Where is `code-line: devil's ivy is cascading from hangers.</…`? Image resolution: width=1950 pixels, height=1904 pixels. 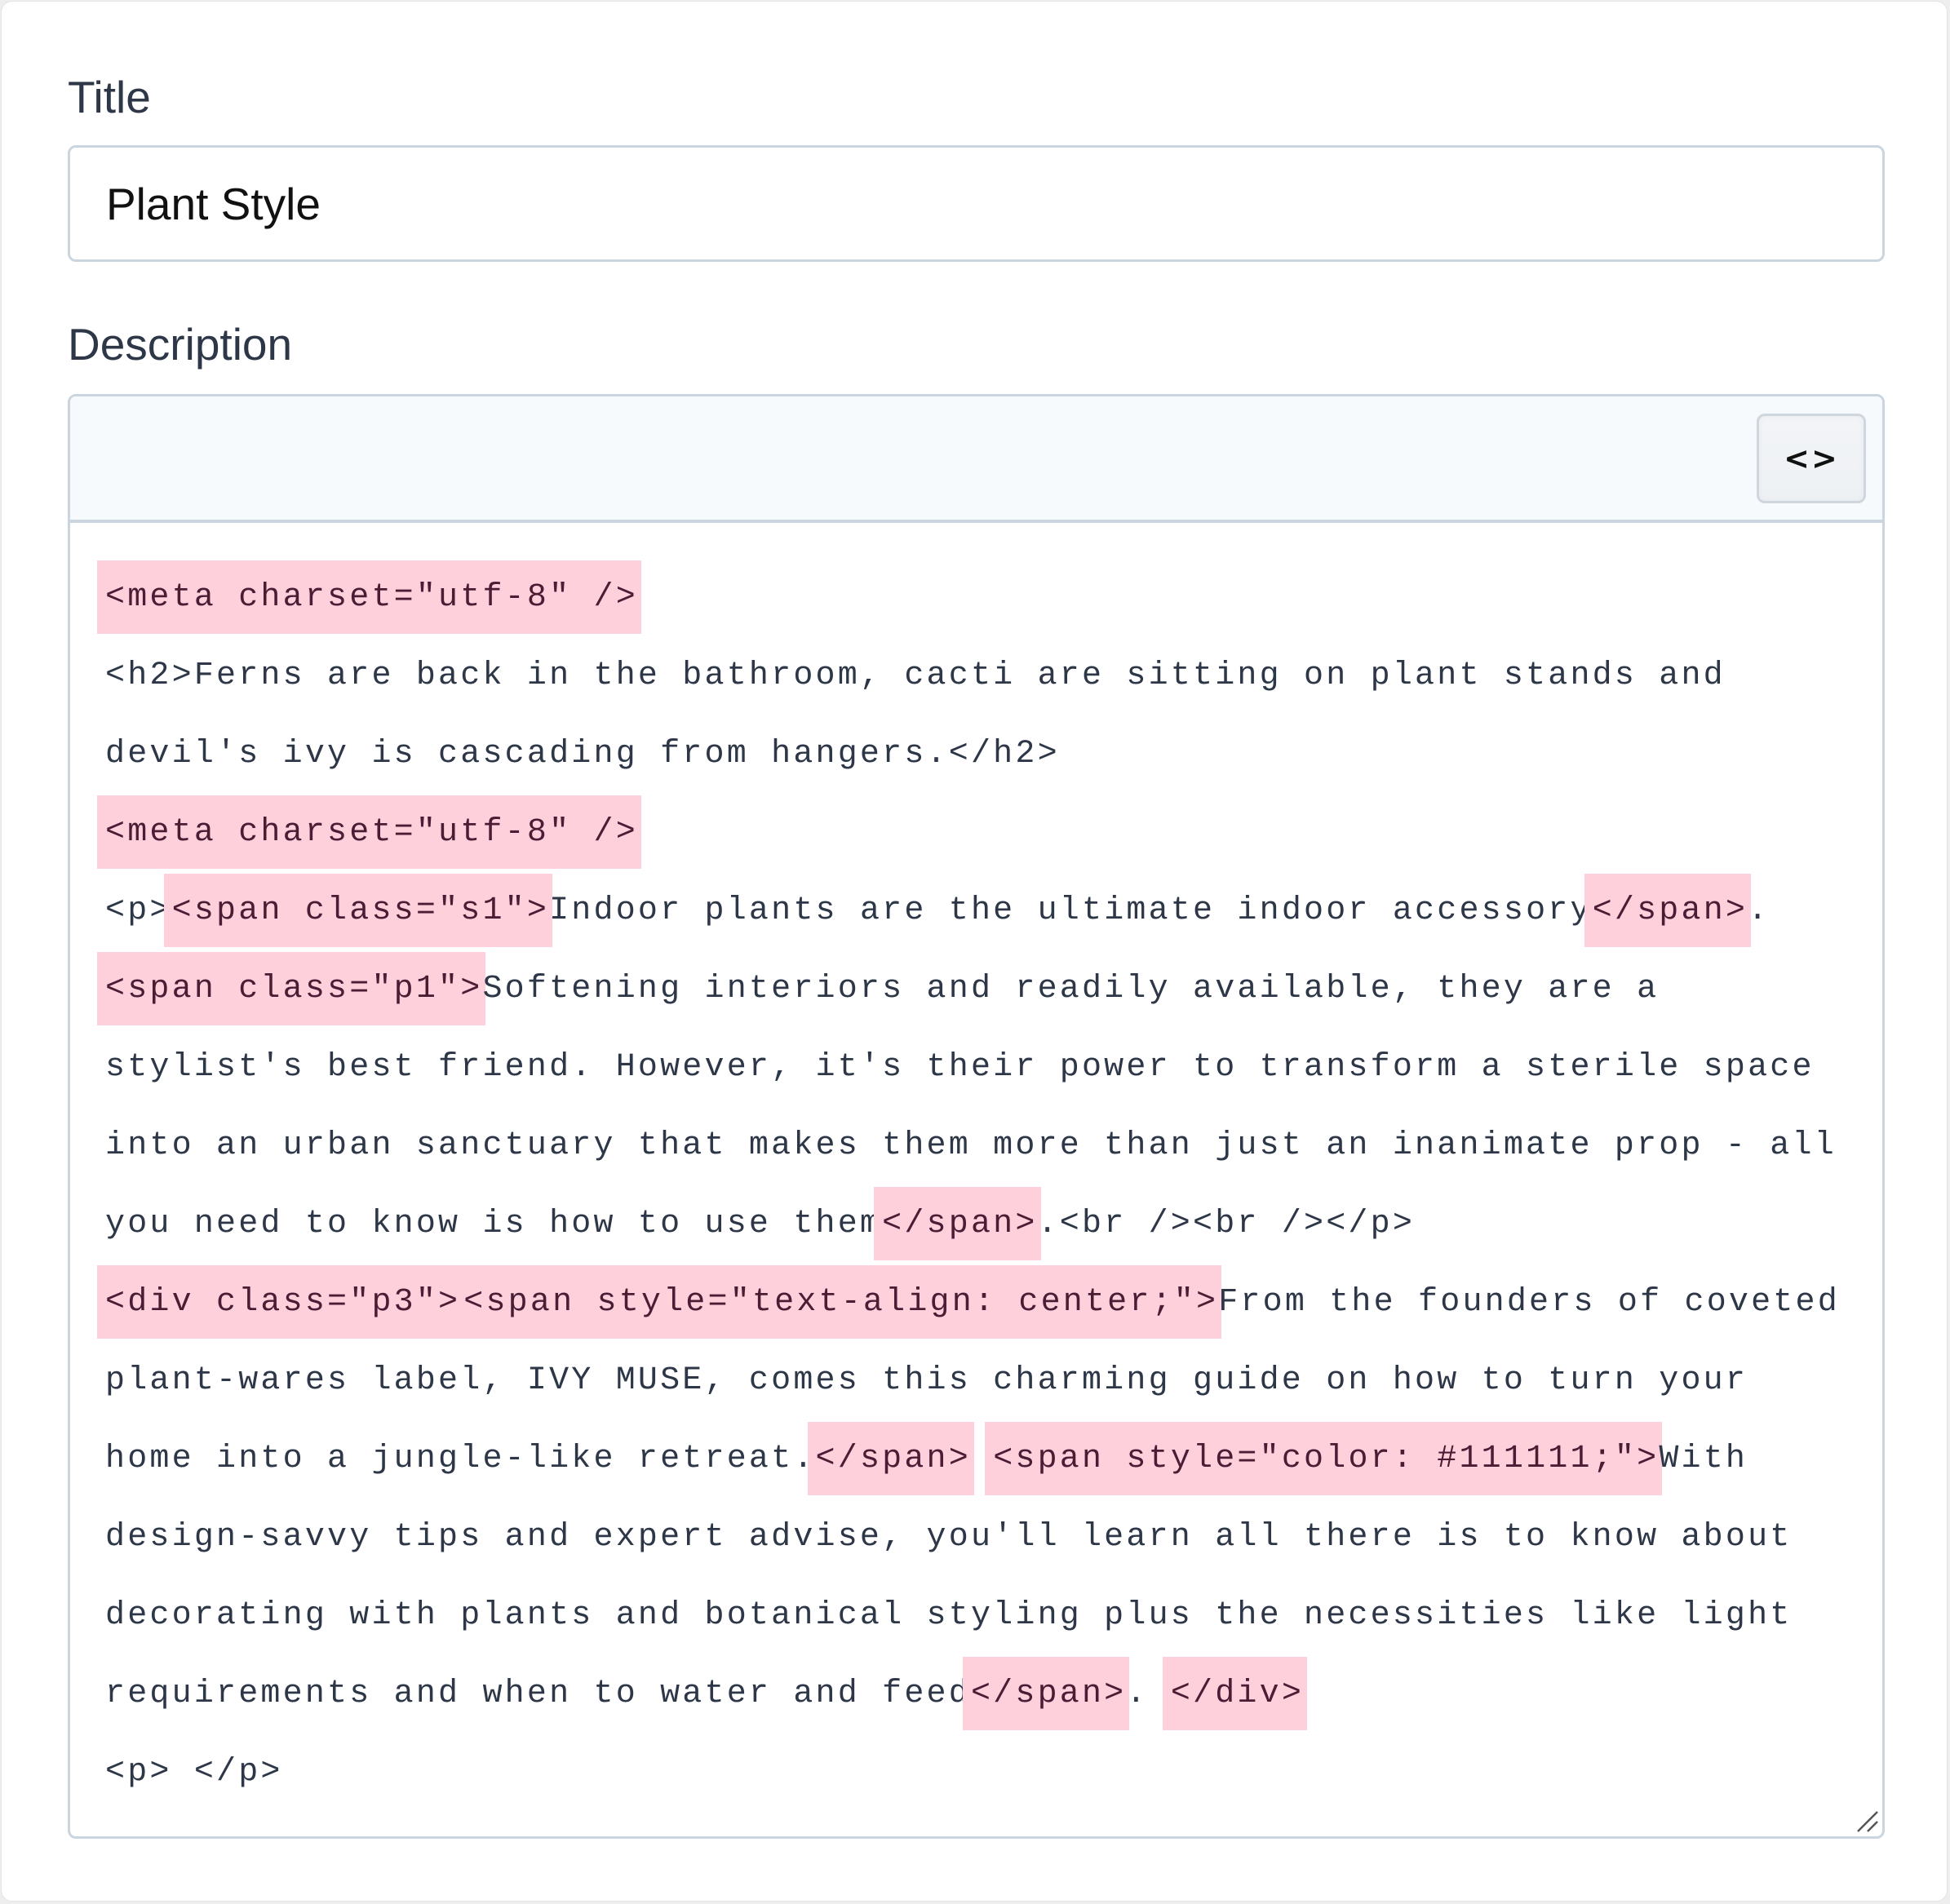 code-line: devil's ivy is cascading from hangers.</… is located at coordinates (994, 754).